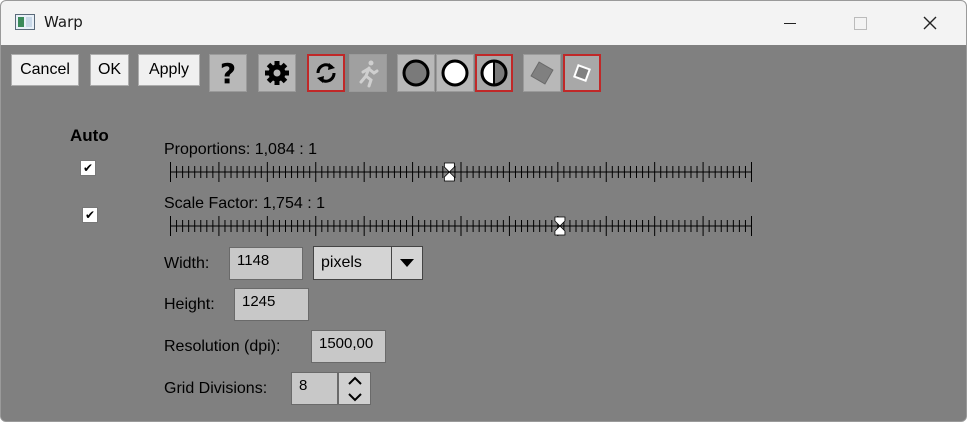 This screenshot has width=967, height=422. I want to click on maximize-button, so click(860, 23).